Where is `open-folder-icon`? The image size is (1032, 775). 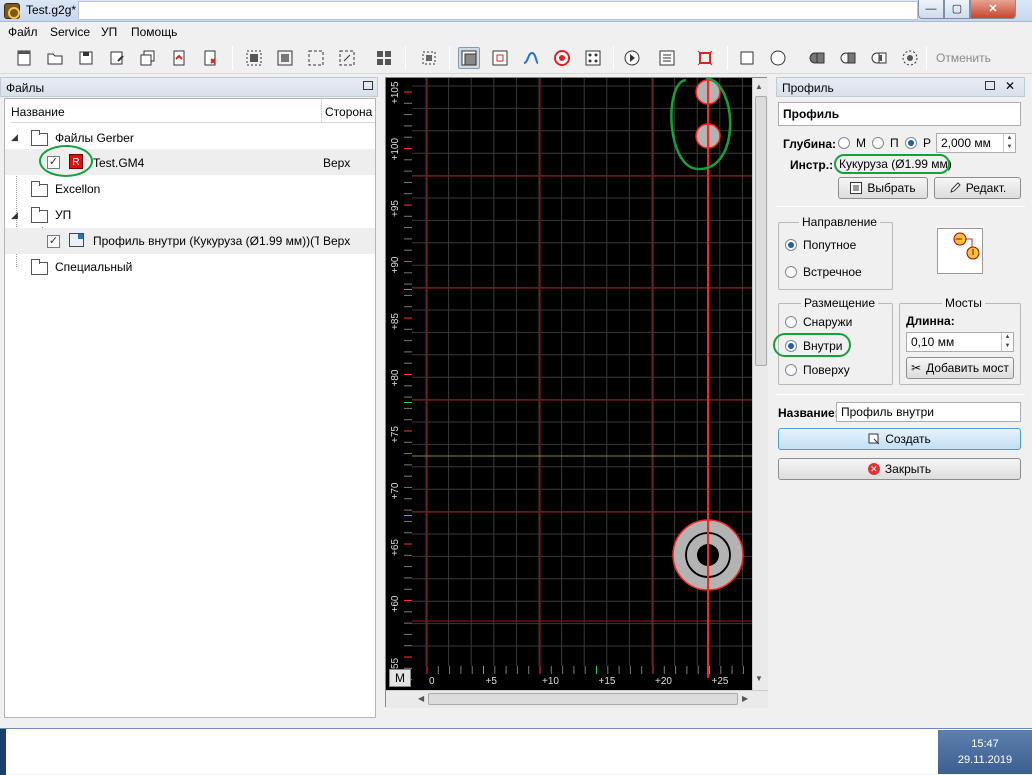
open-folder-icon is located at coordinates (55, 58).